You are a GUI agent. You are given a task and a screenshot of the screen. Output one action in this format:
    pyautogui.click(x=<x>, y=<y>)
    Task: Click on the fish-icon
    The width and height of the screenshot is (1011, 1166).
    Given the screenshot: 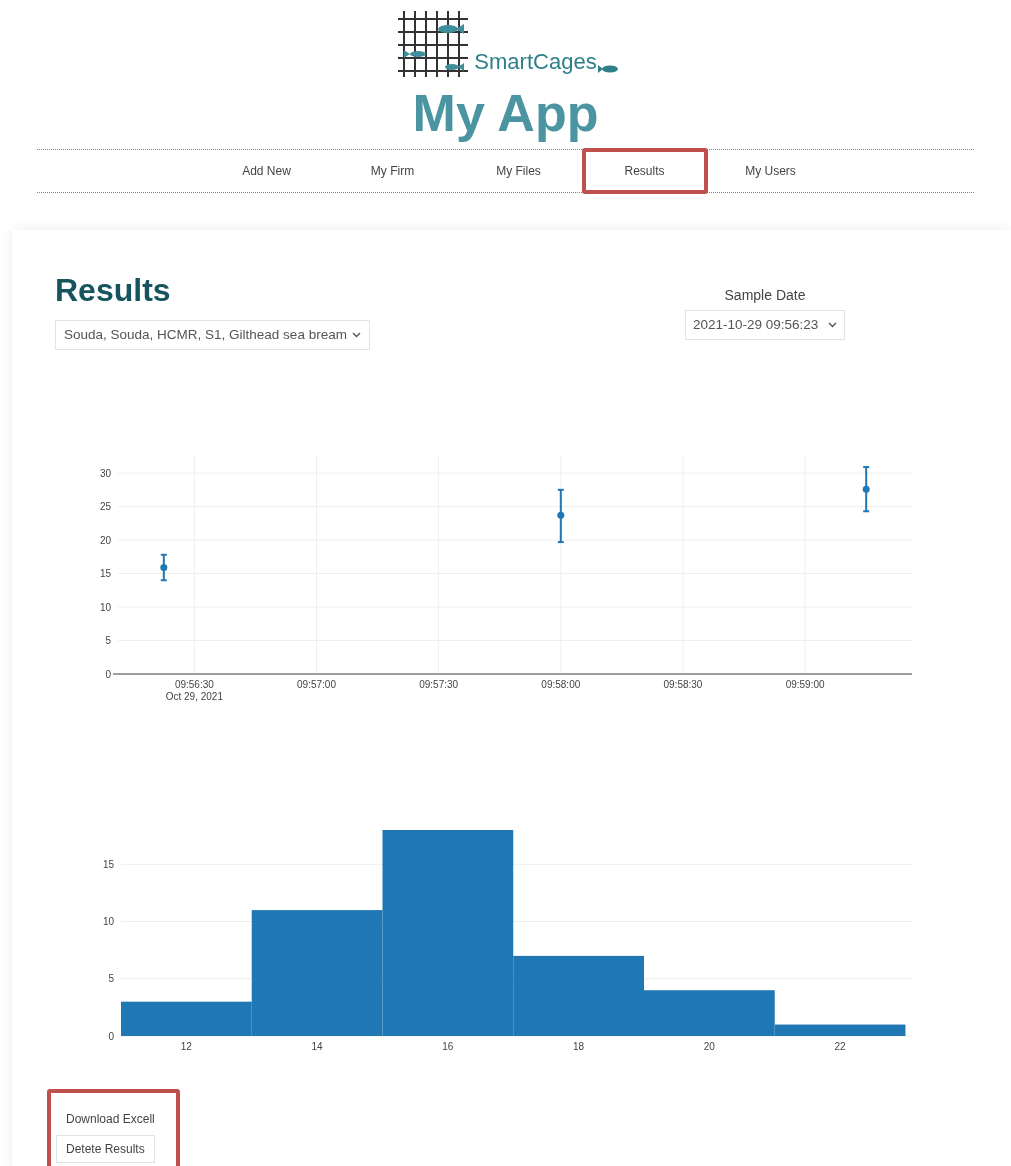 What is the action you would take?
    pyautogui.click(x=607, y=69)
    